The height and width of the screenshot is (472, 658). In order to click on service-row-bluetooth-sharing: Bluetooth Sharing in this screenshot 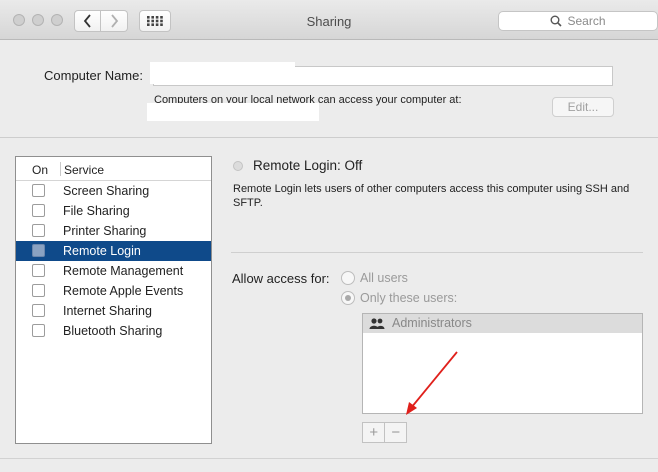, I will do `click(113, 331)`.